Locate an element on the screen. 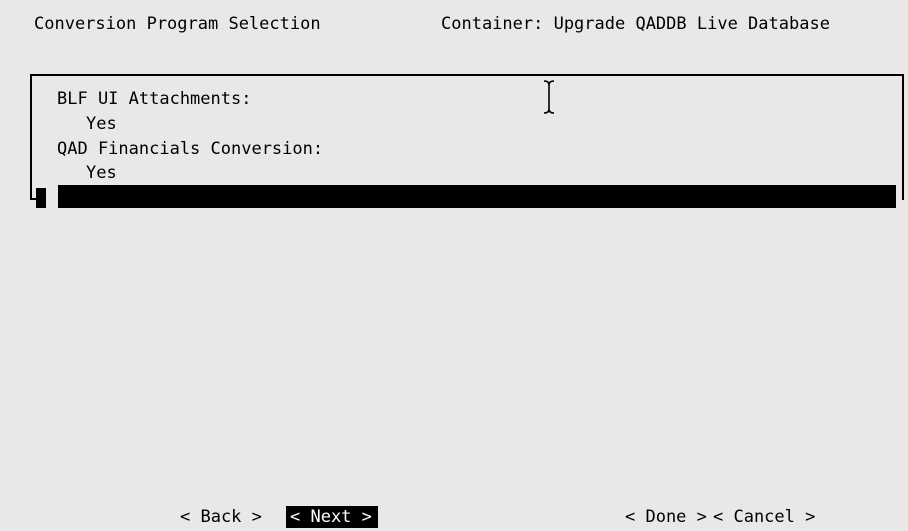 This screenshot has height=531, width=908. screen-title: Conversion Program Selection is located at coordinates (177, 24).